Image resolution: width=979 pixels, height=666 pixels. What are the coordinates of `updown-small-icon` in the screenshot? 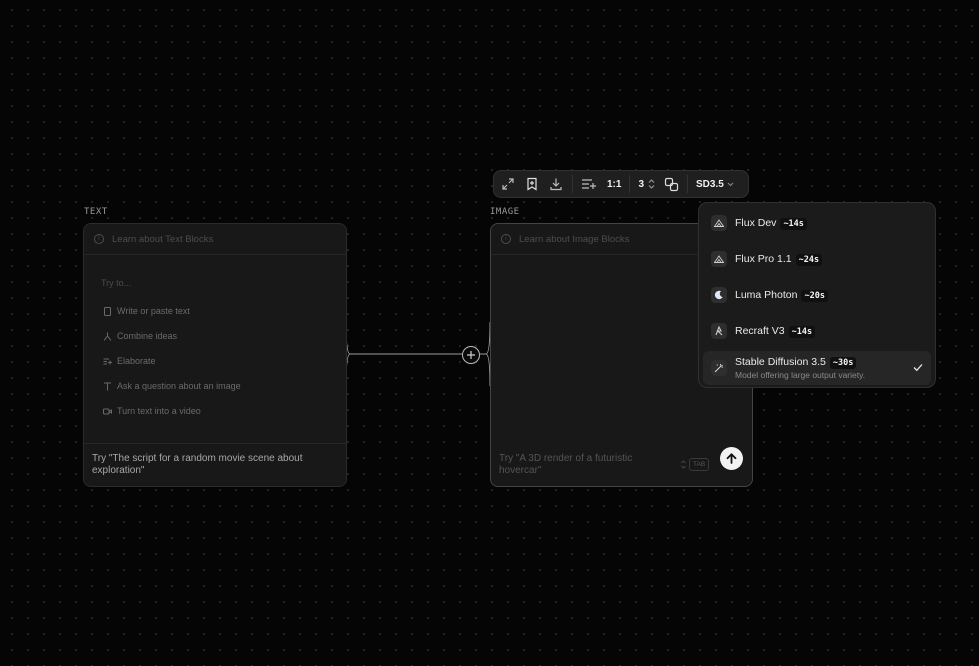 It's located at (683, 464).